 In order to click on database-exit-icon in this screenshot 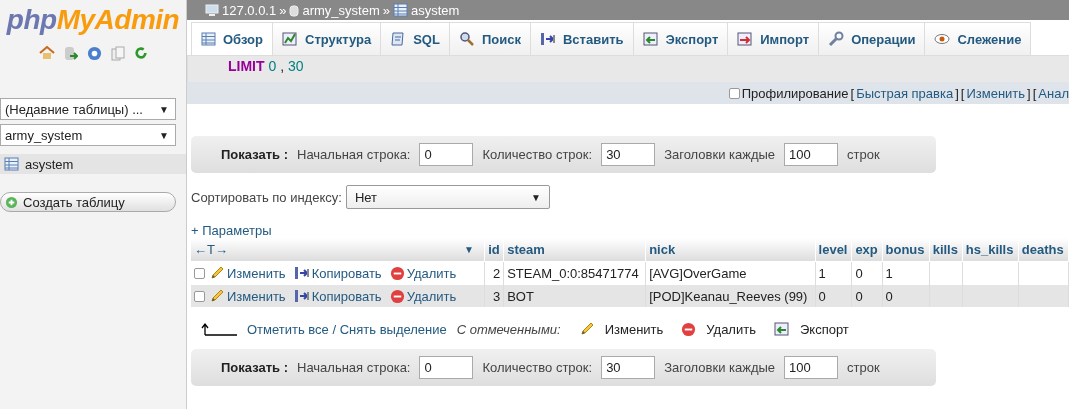, I will do `click(70, 54)`.